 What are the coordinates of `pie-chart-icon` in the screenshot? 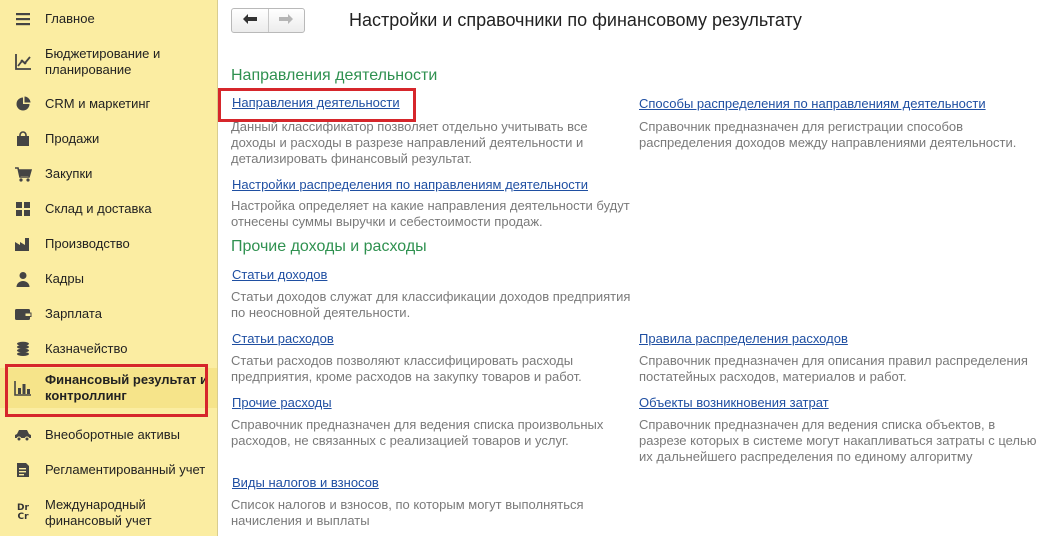 It's located at (23, 104).